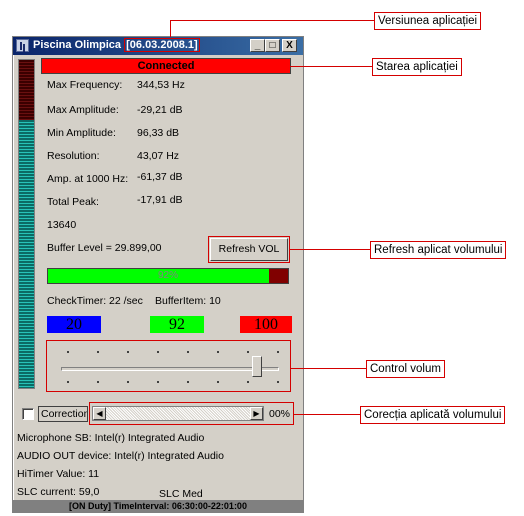 This screenshot has height=516, width=524. What do you see at coordinates (257, 45) in the screenshot?
I see `minimize-button: _` at bounding box center [257, 45].